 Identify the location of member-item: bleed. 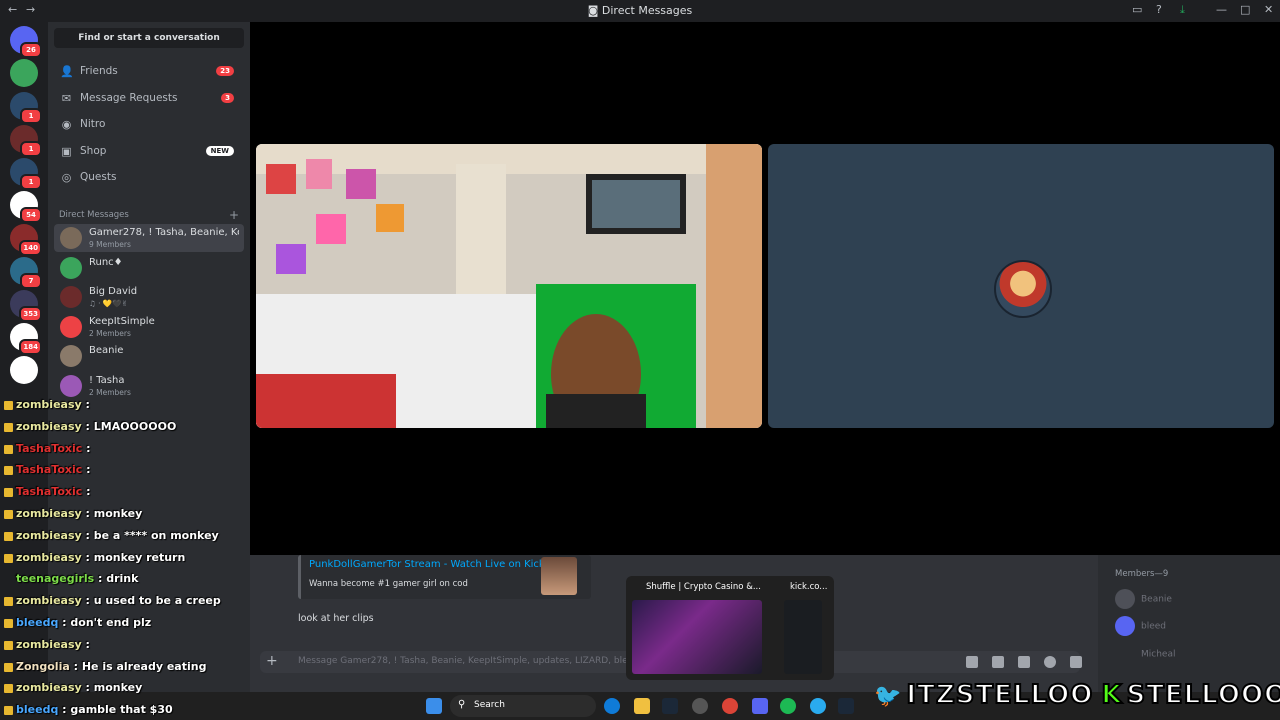
(1140, 626).